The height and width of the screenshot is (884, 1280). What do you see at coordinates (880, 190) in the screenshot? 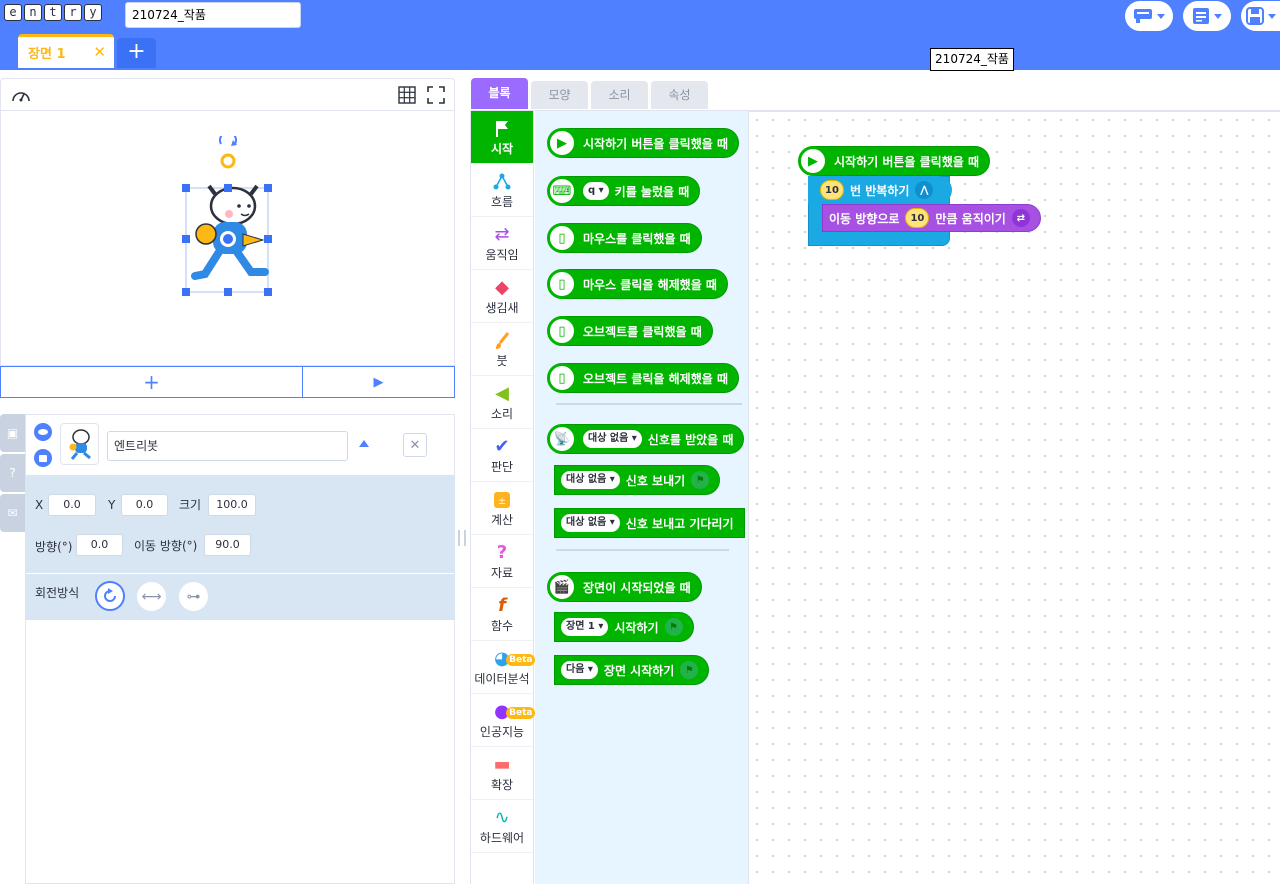
I see `script-repeat-header: 10 번 반복하기 ⋀` at bounding box center [880, 190].